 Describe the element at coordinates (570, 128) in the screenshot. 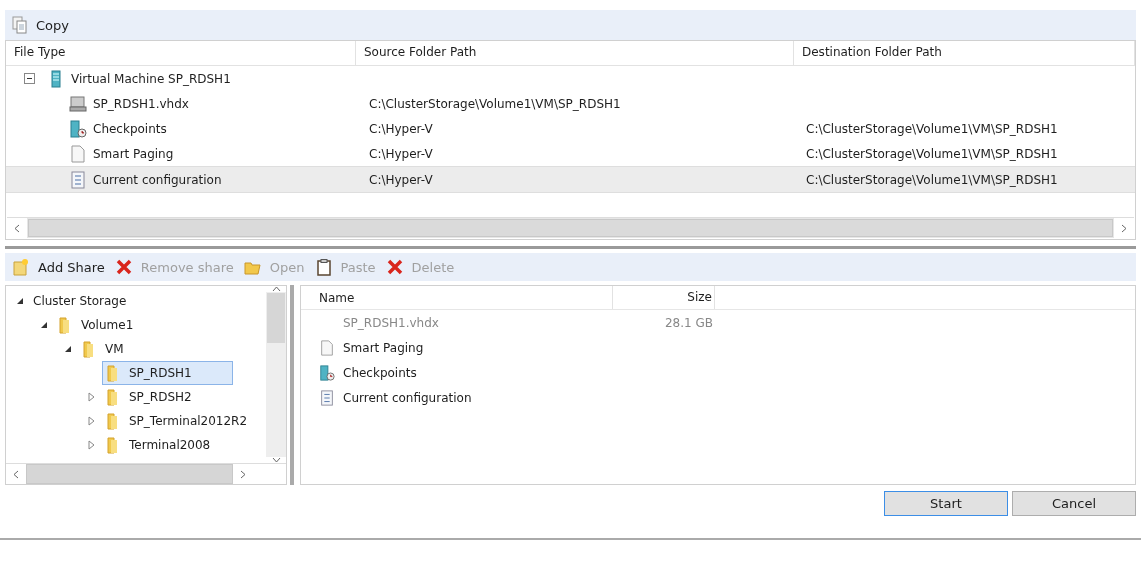

I see `table-row: Checkpoints C:\Hyper-V C:\ClusterStorage\Volume1\VM\SP_RDSH1` at that location.